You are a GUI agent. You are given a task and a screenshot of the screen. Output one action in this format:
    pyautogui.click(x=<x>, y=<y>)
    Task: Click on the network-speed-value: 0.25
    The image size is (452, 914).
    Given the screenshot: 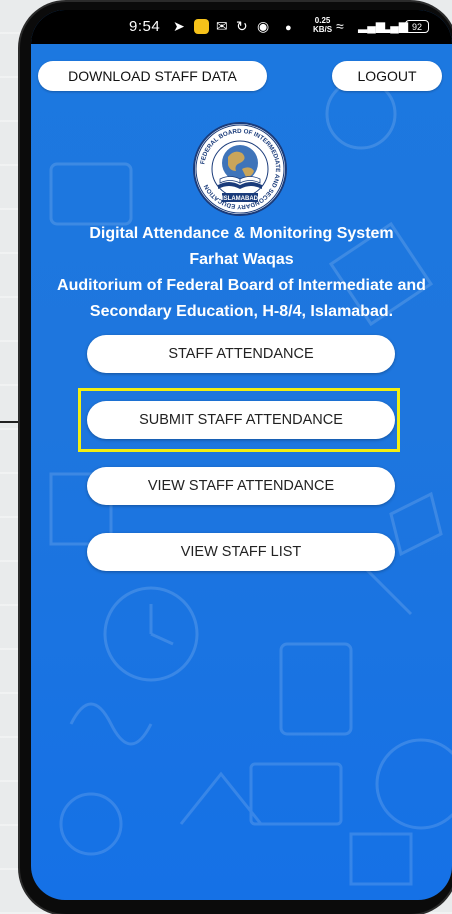 What is the action you would take?
    pyautogui.click(x=322, y=20)
    